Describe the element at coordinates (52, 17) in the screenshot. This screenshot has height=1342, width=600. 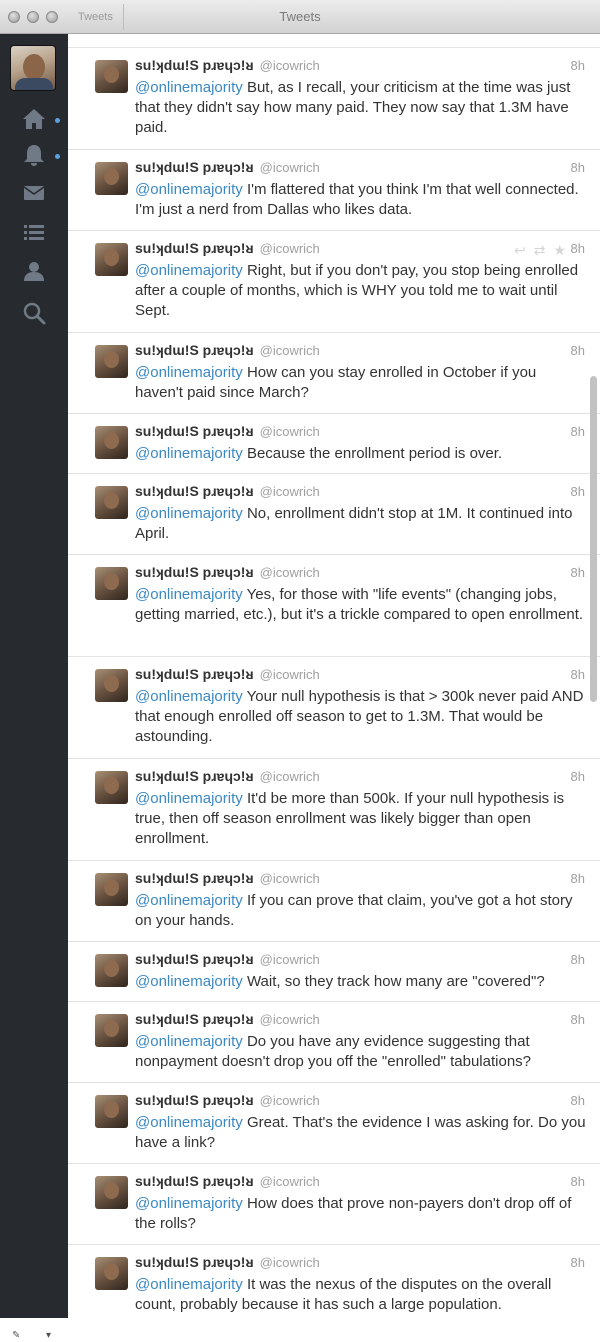
I see `zoom-window-button` at that location.